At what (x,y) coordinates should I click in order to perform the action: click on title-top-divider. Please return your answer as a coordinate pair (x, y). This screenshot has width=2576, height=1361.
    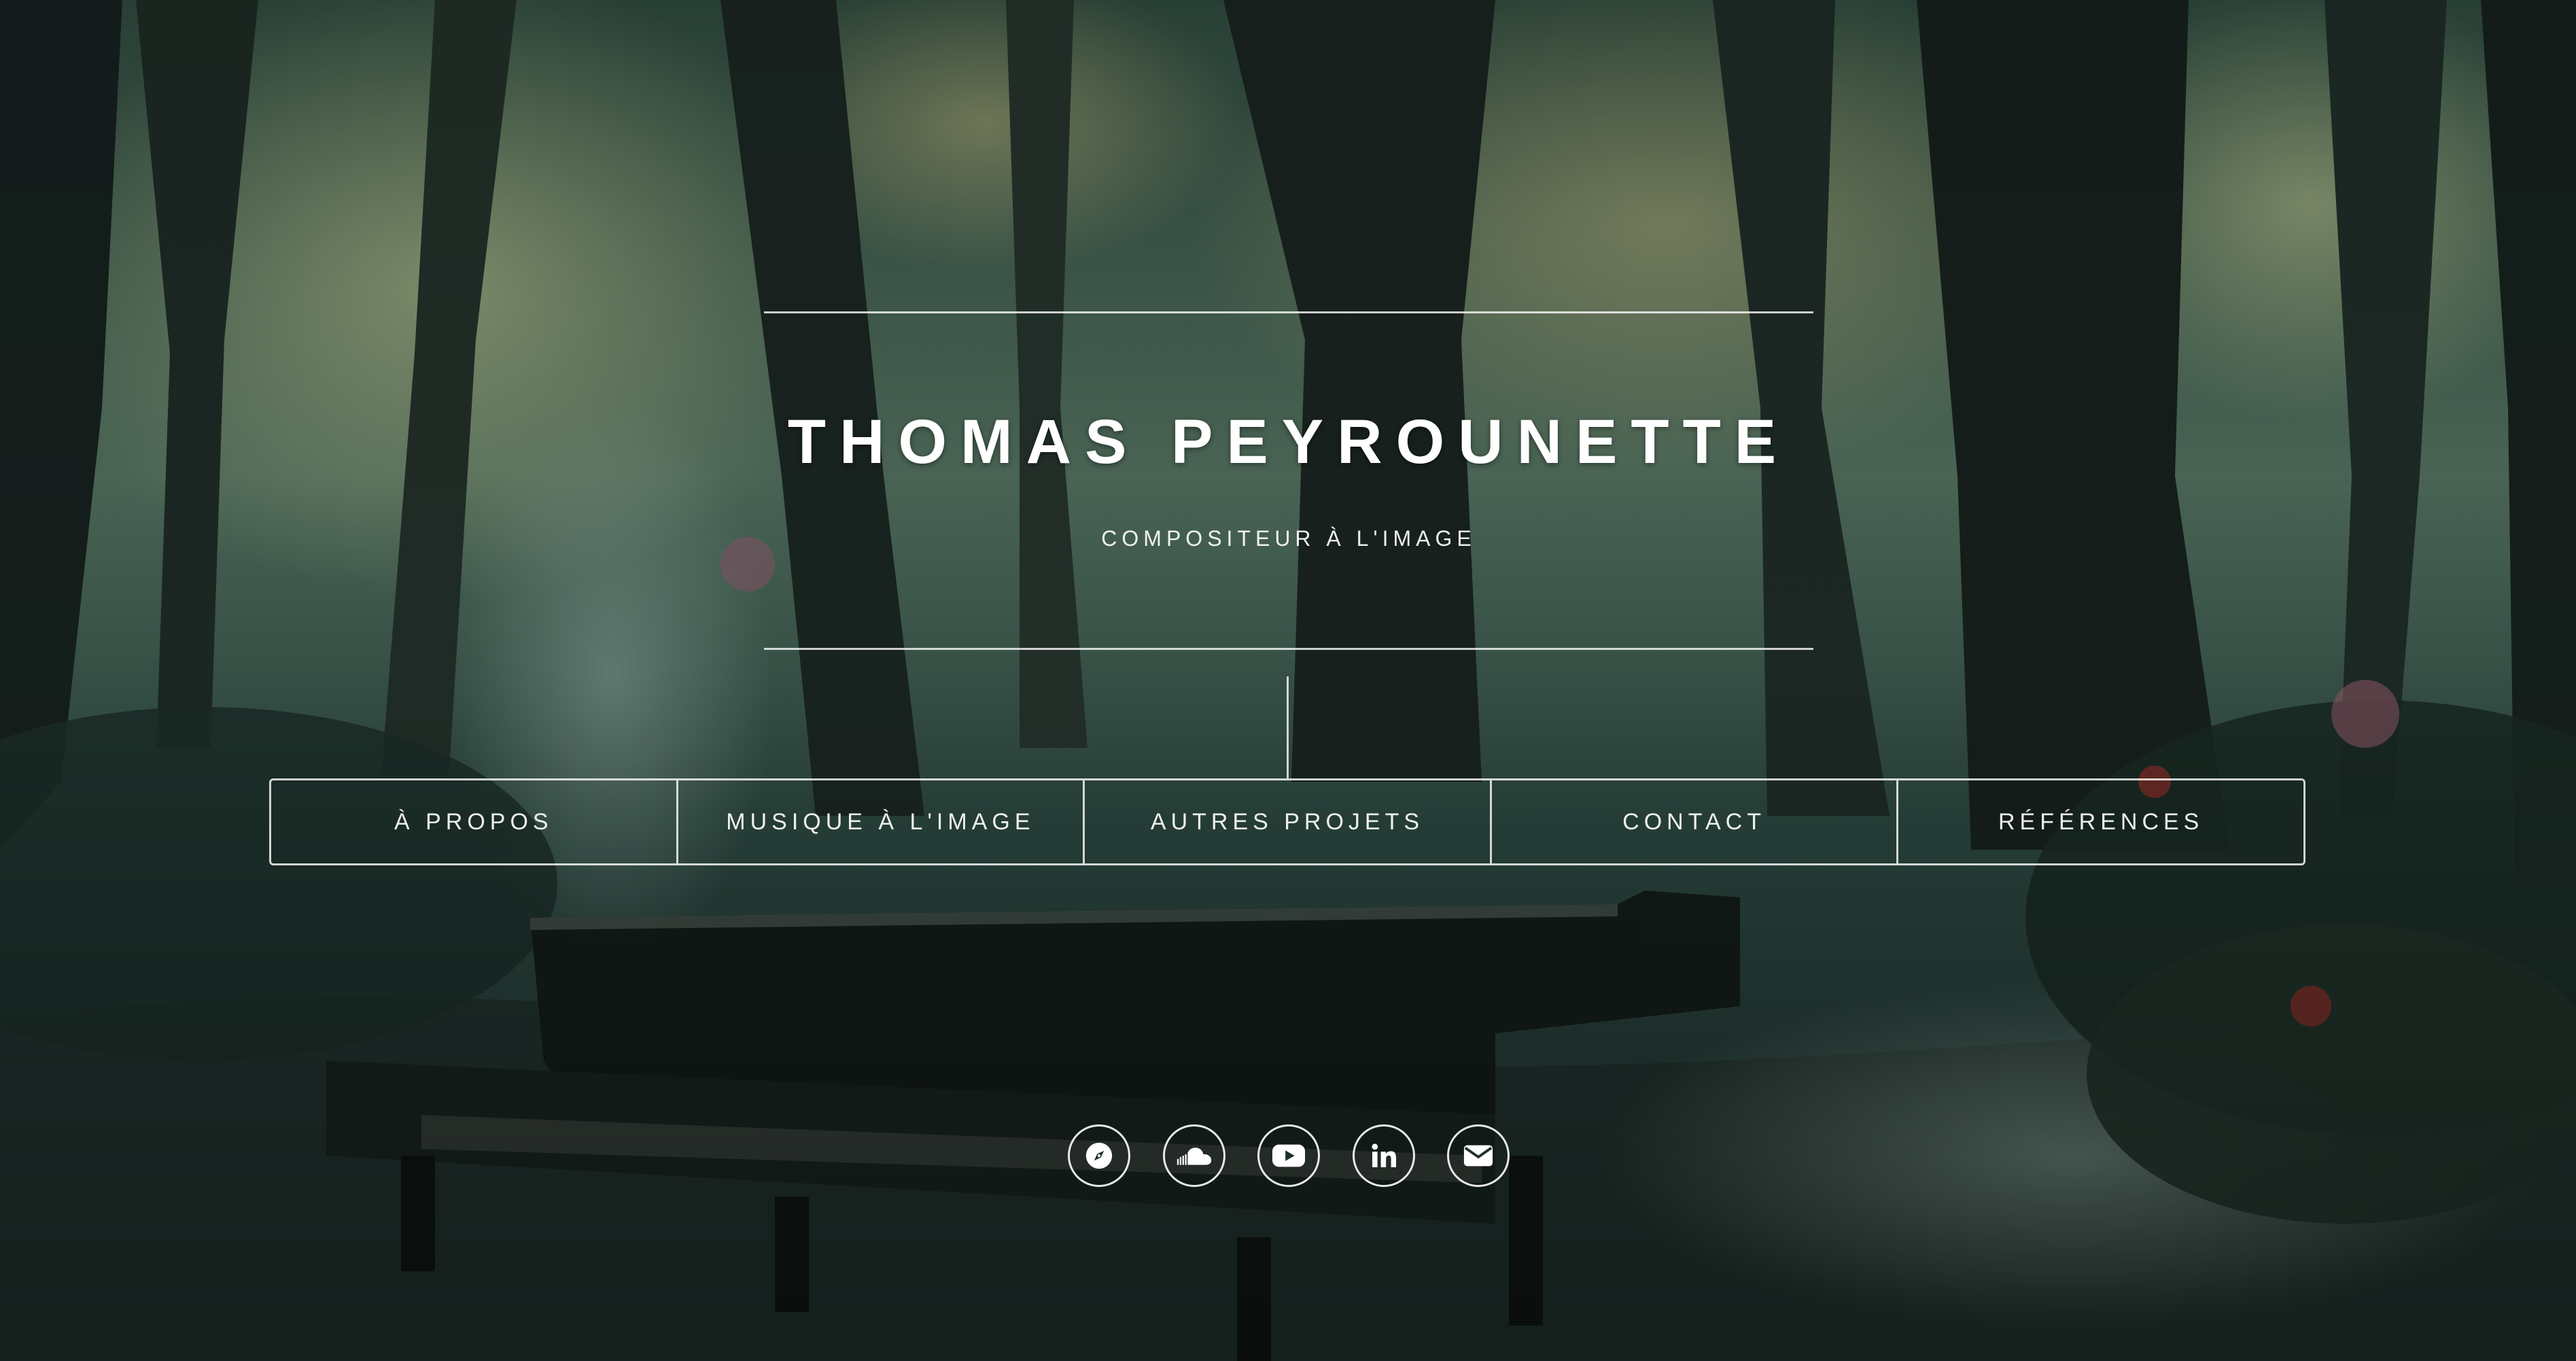
    Looking at the image, I should click on (1288, 312).